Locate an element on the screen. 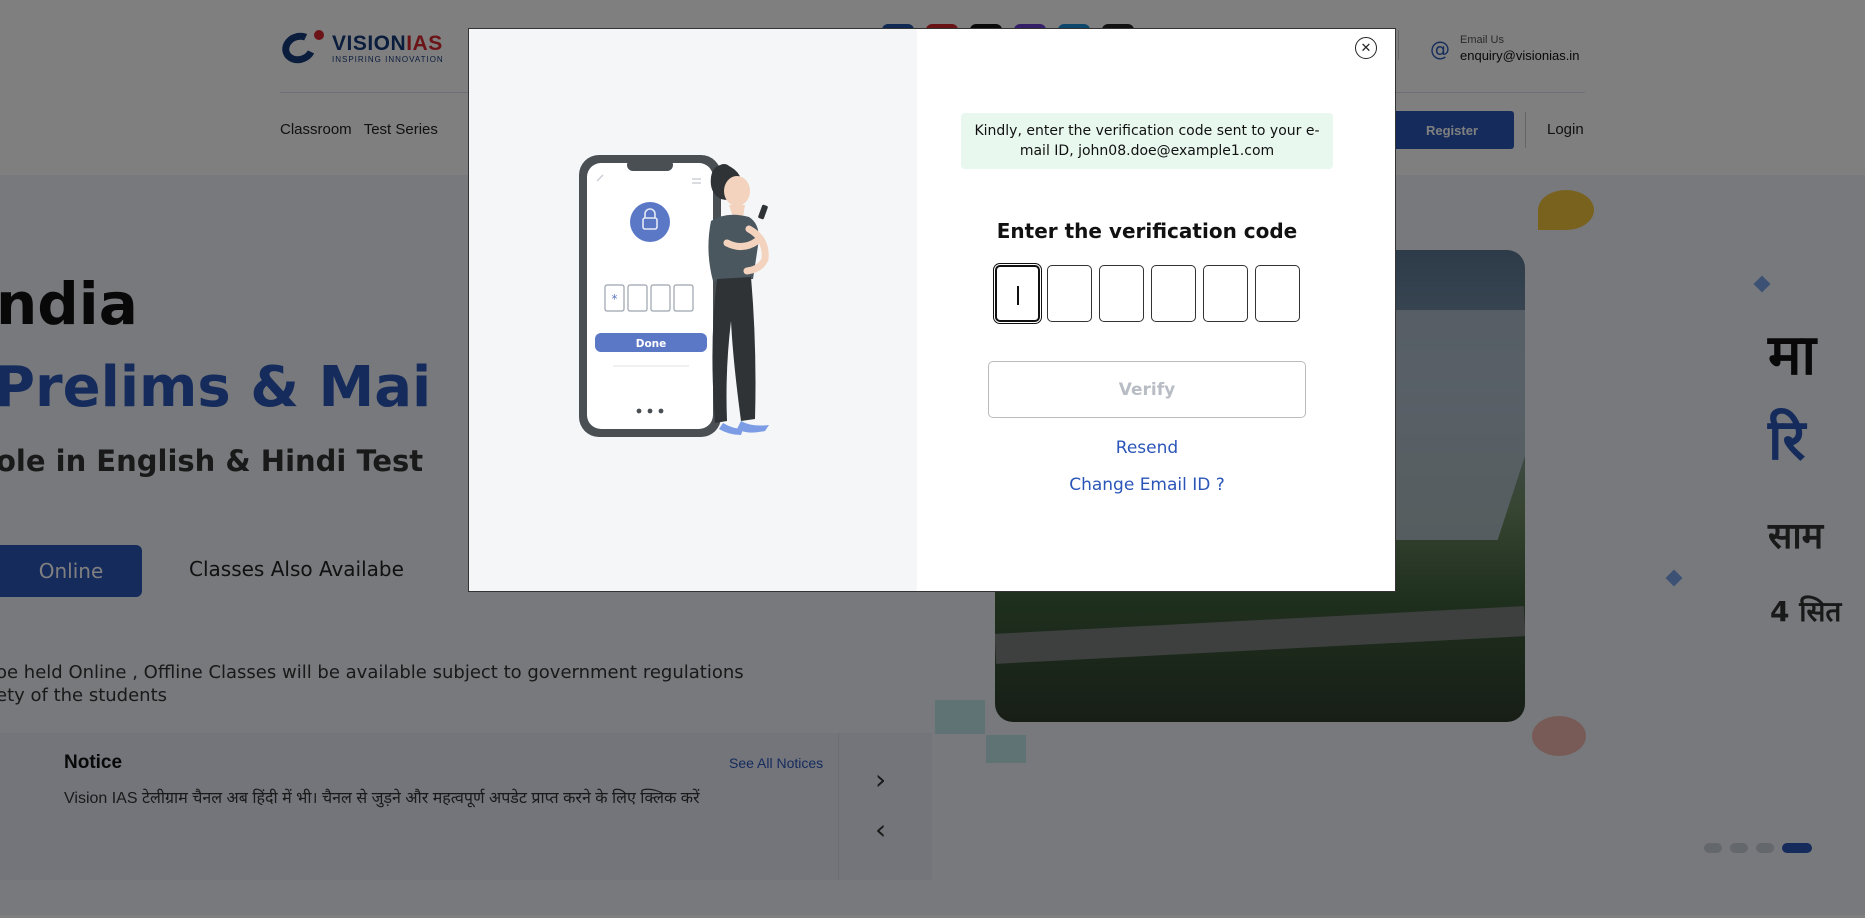 The height and width of the screenshot is (918, 1865). verify-button: Verify is located at coordinates (1147, 389).